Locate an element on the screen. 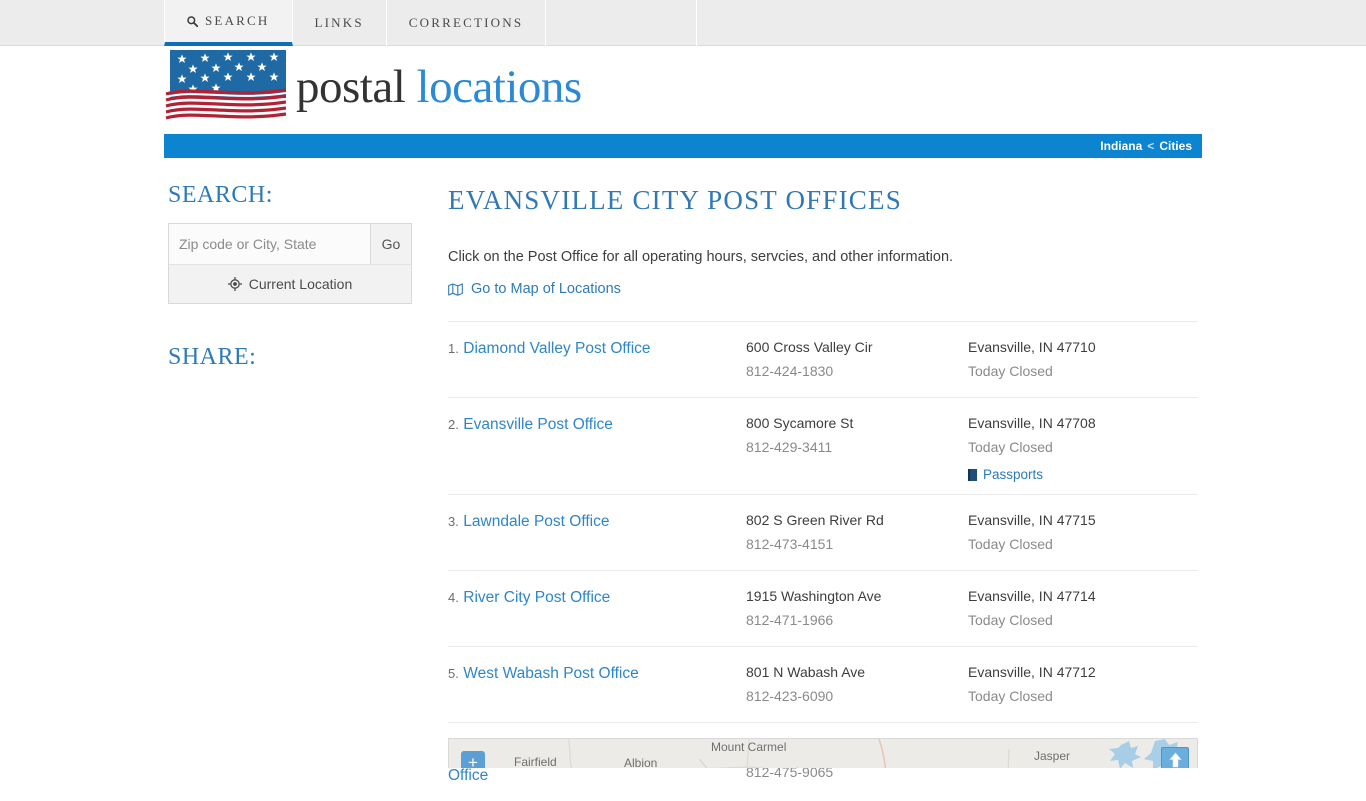 This screenshot has width=1366, height=801. current-location-button: Current Location is located at coordinates (290, 283).